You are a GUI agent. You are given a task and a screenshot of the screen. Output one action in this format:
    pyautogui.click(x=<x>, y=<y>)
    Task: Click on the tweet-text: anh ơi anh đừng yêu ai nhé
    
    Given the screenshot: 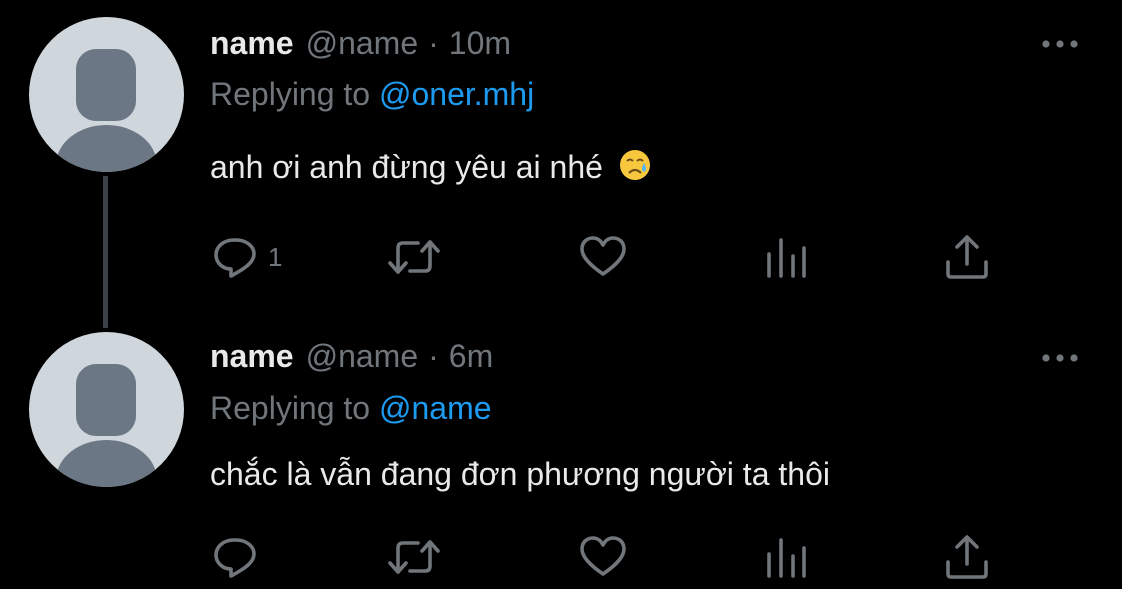 What is the action you would take?
    pyautogui.click(x=431, y=167)
    